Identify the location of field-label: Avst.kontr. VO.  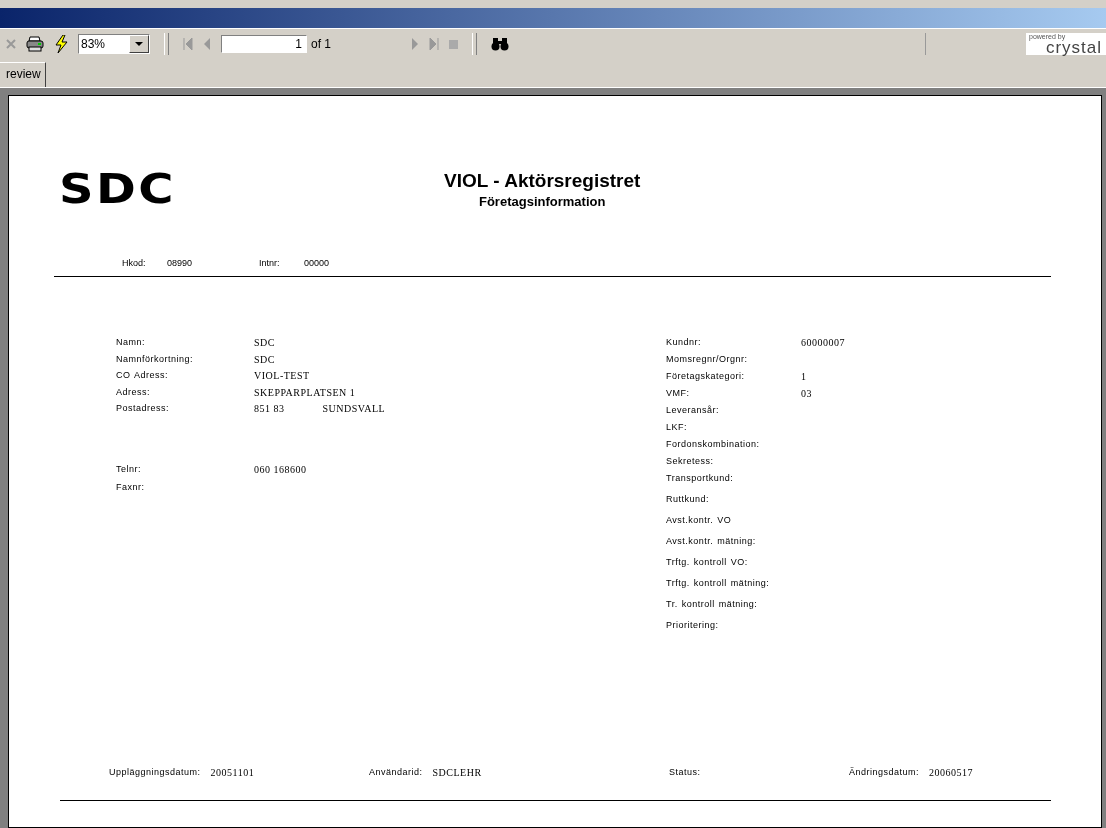
(699, 521).